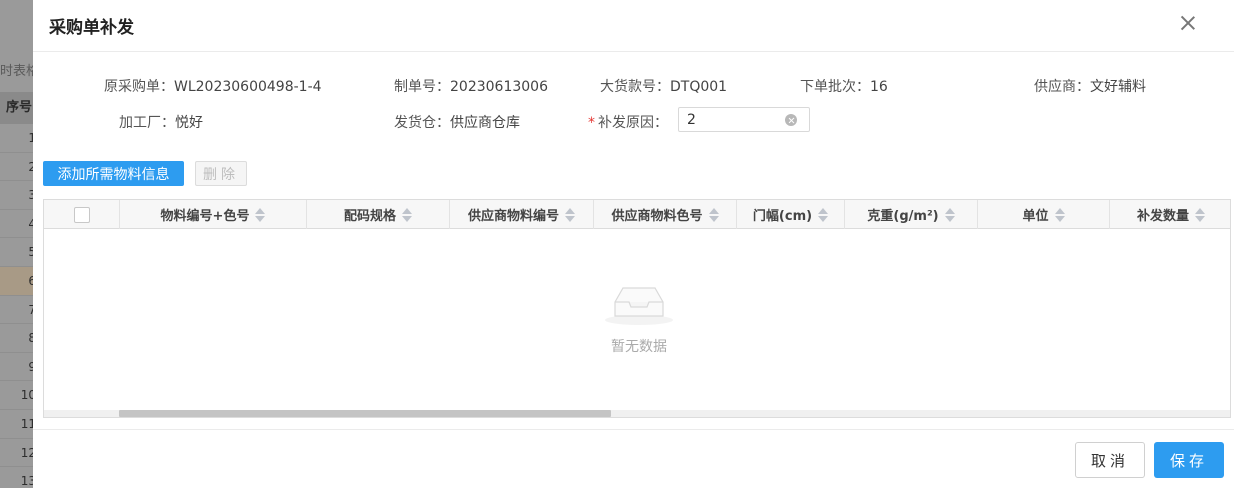 This screenshot has height=488, width=1234. I want to click on order-batch-label: 下单批次：, so click(835, 87).